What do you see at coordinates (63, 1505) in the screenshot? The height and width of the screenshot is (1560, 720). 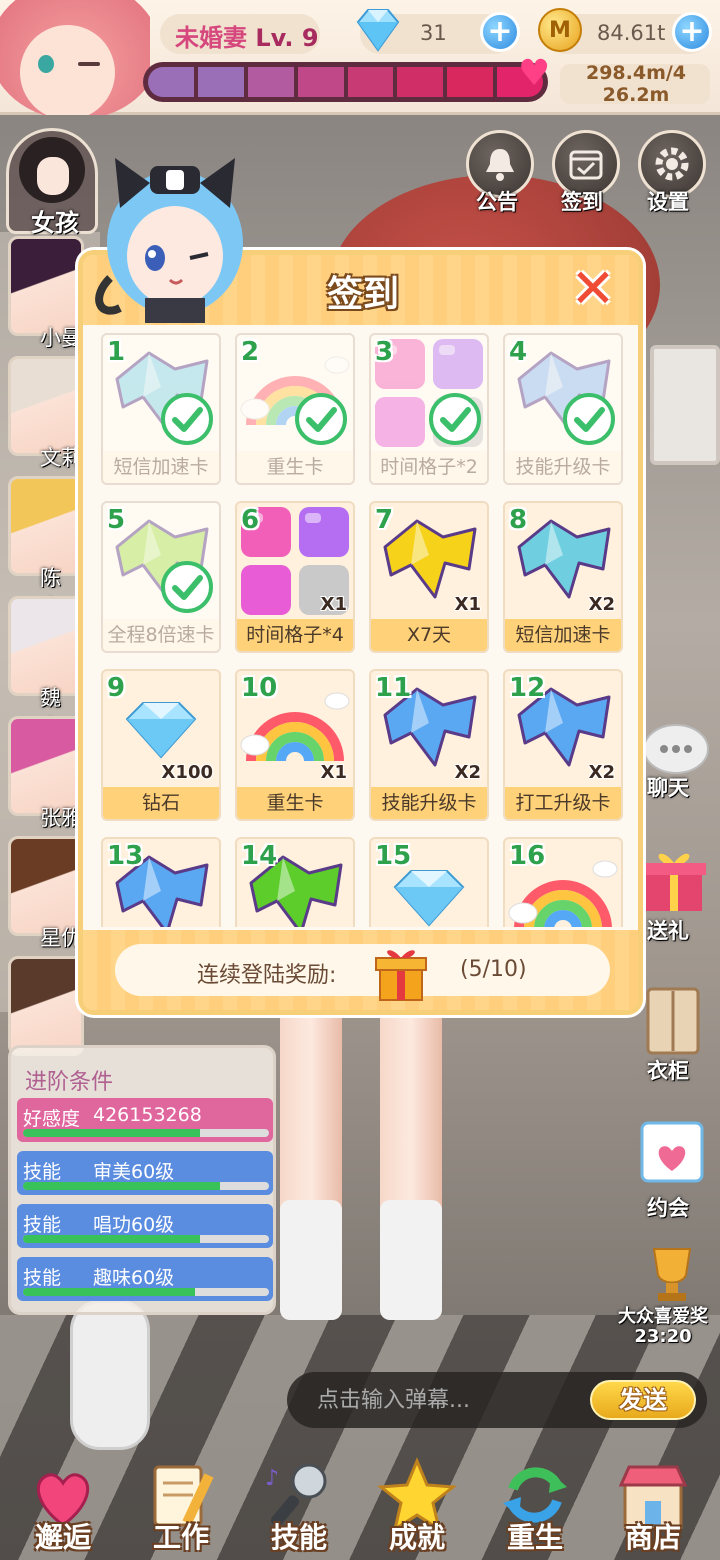 I see `nav-hearts: 邂逅` at bounding box center [63, 1505].